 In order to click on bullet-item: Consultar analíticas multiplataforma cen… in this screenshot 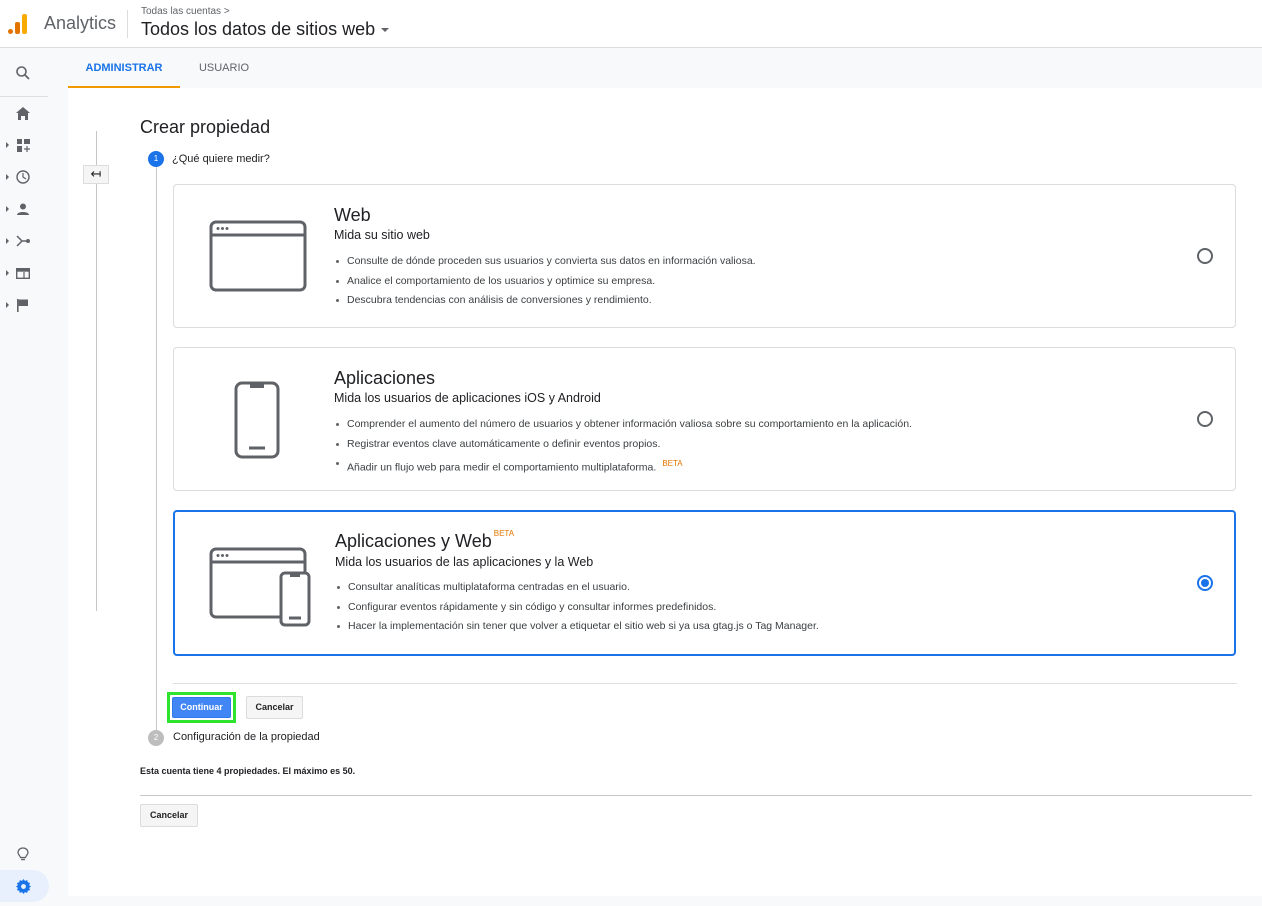, I will do `click(577, 588)`.